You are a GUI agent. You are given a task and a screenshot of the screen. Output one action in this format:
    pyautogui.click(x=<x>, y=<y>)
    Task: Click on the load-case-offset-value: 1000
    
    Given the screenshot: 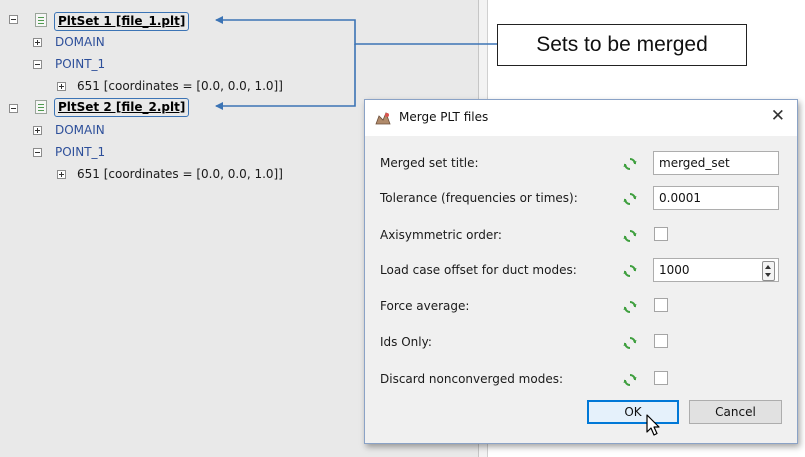 What is the action you would take?
    pyautogui.click(x=674, y=270)
    